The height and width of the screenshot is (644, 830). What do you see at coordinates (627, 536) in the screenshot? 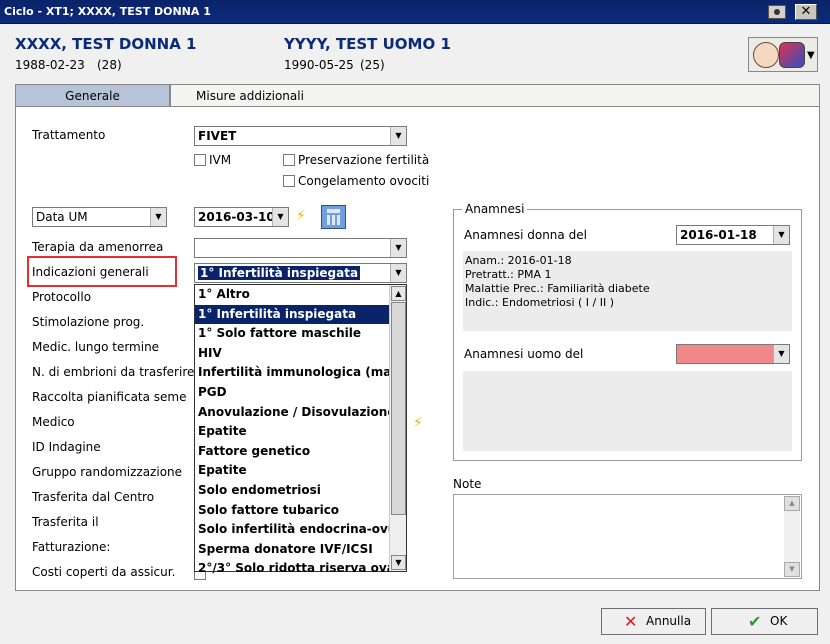
I see `notes-textarea: ▲ ▼` at bounding box center [627, 536].